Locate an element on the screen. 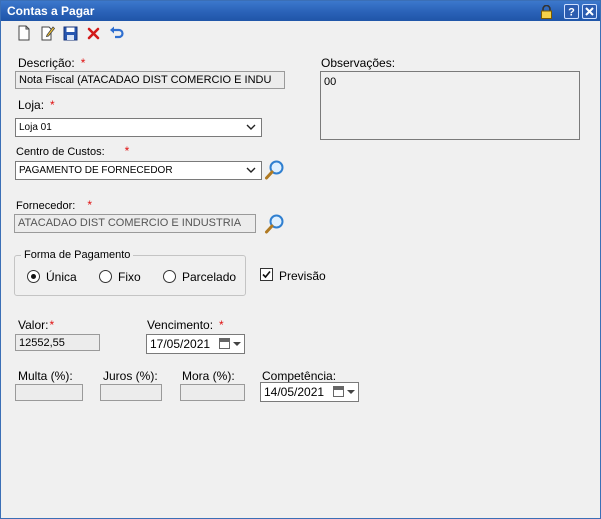  search-centro-custos-icon is located at coordinates (275, 170).